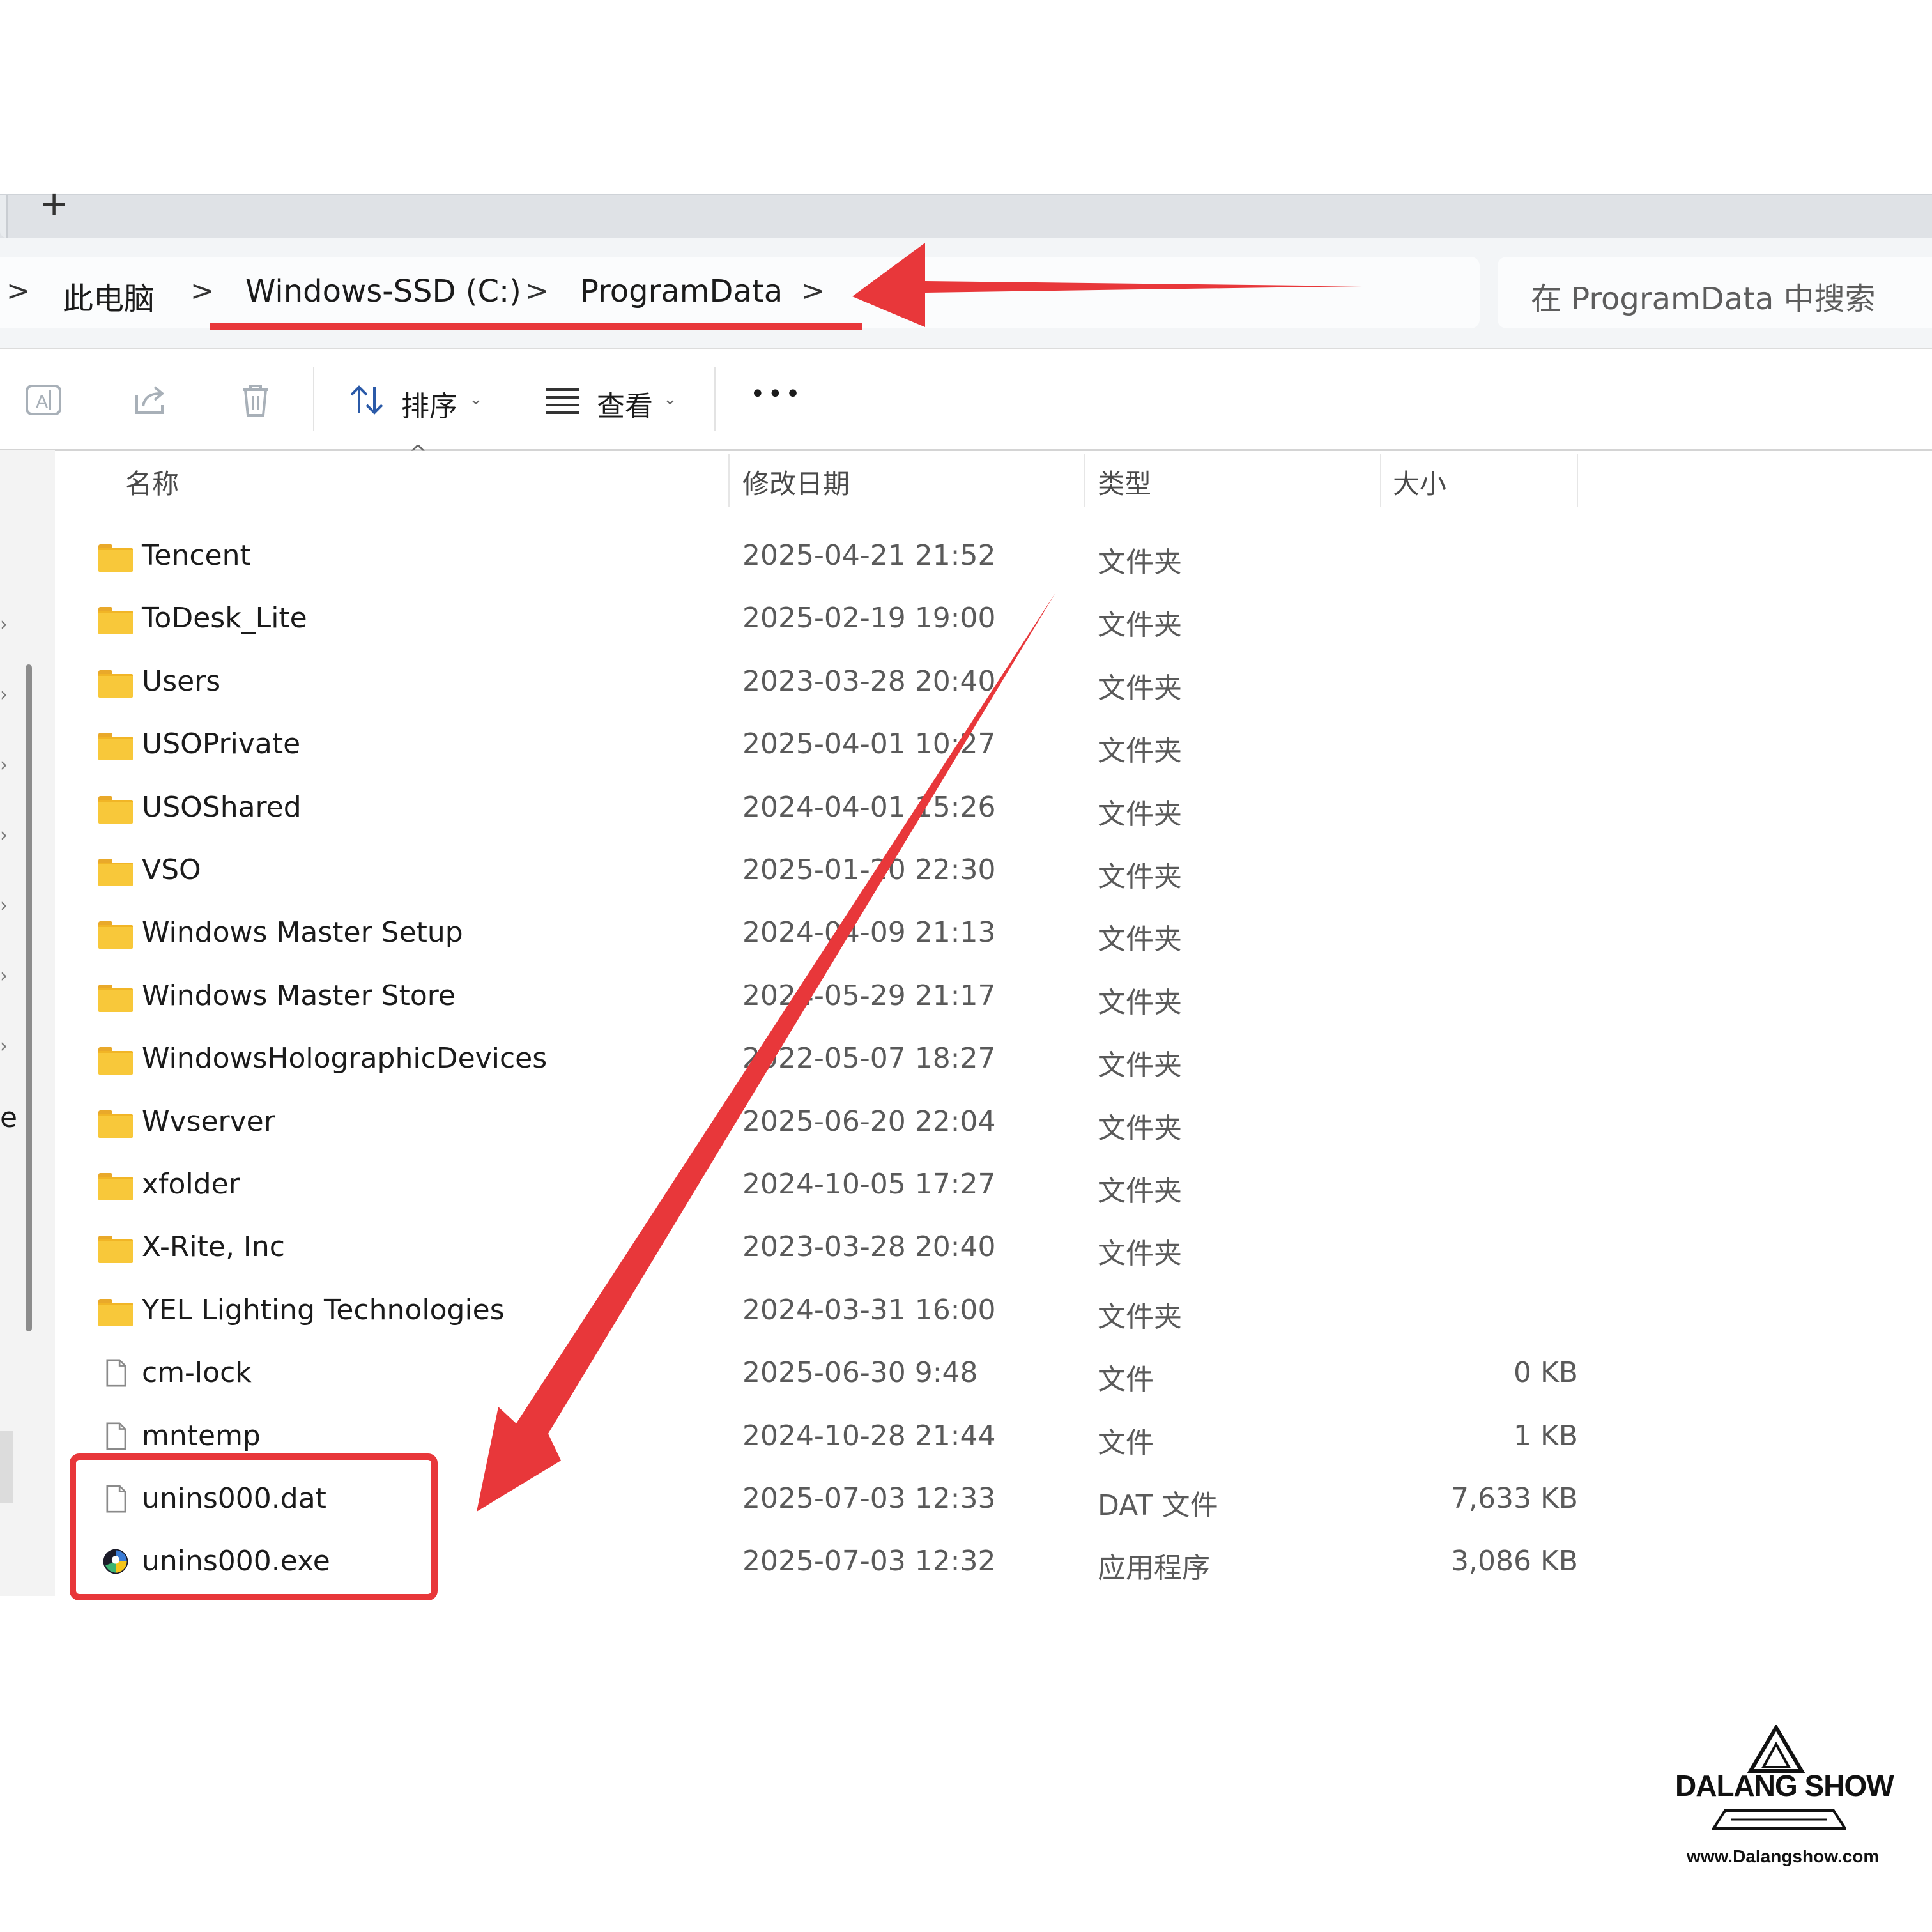 This screenshot has width=1932, height=1932. What do you see at coordinates (766, 1052) in the screenshot?
I see `annotation-arrow-files` at bounding box center [766, 1052].